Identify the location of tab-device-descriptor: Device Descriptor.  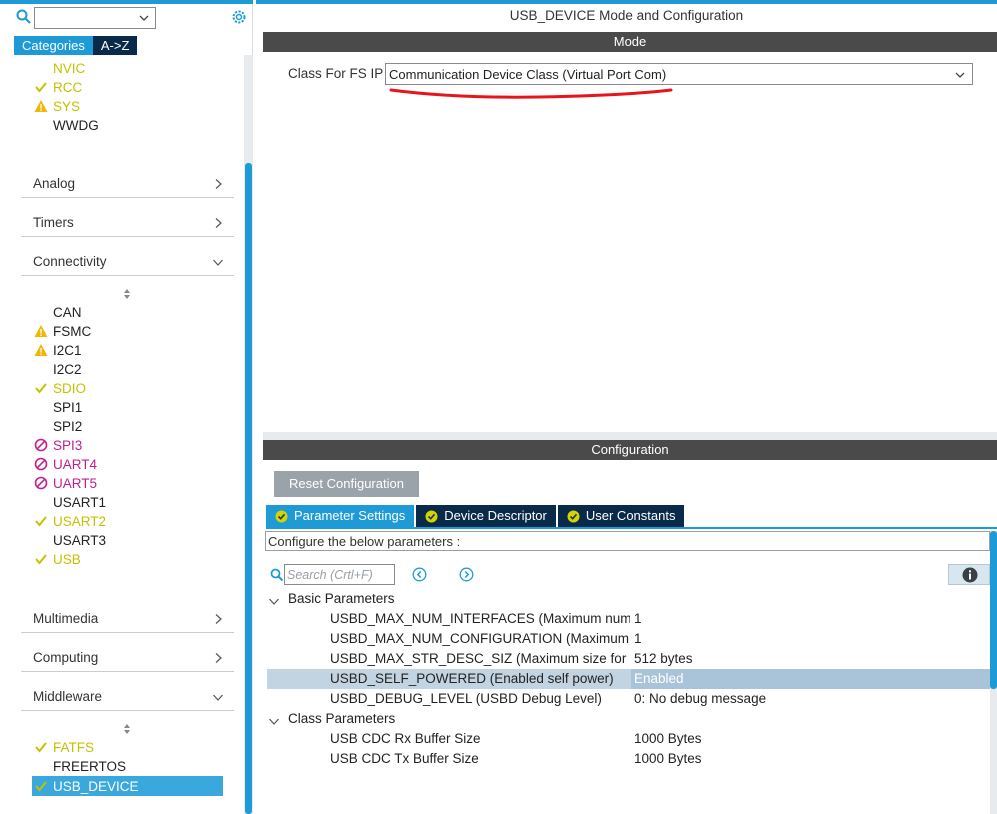
(486, 516).